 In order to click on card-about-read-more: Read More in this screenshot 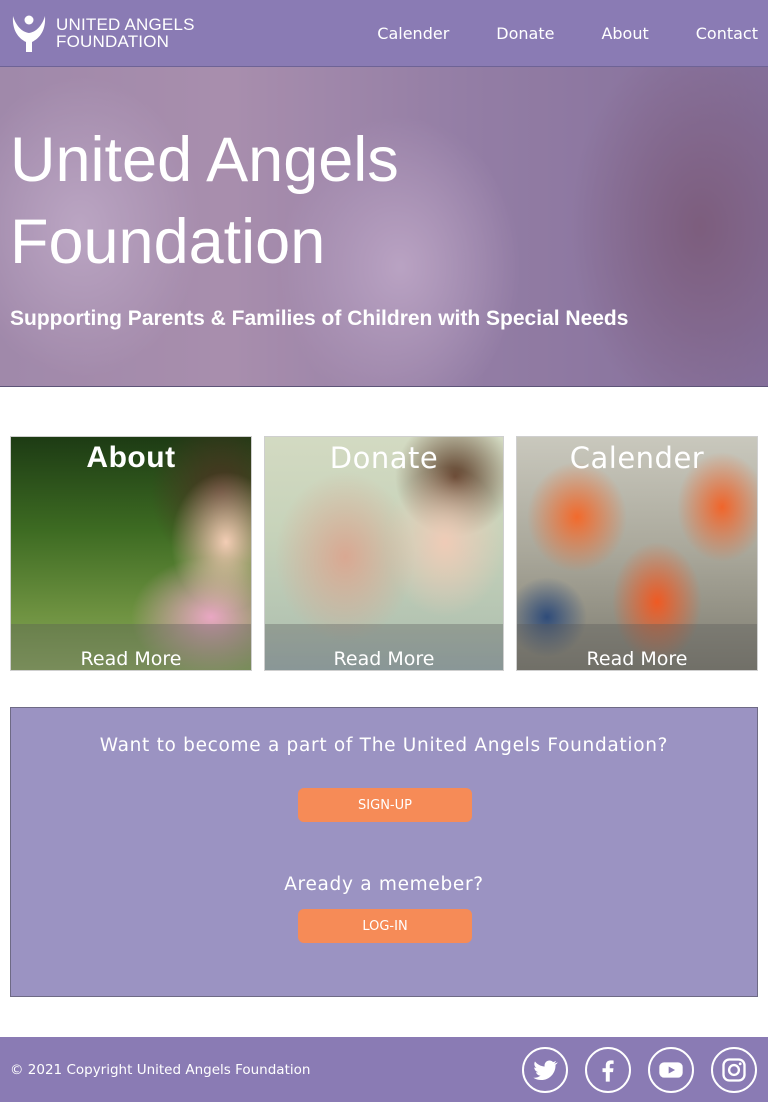, I will do `click(131, 659)`.